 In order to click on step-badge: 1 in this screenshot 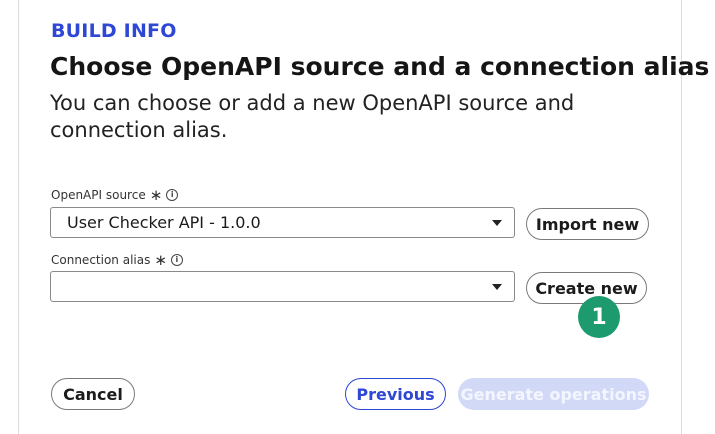, I will do `click(599, 317)`.